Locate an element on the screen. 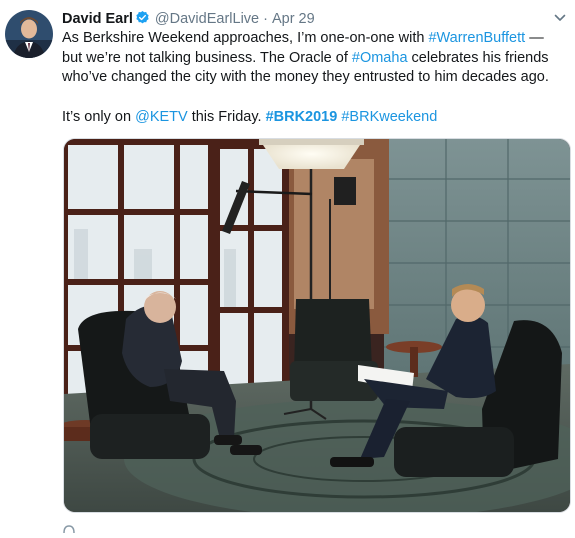 The image size is (575, 538). hashtag-brkweekend: #BRKweekend is located at coordinates (389, 117).